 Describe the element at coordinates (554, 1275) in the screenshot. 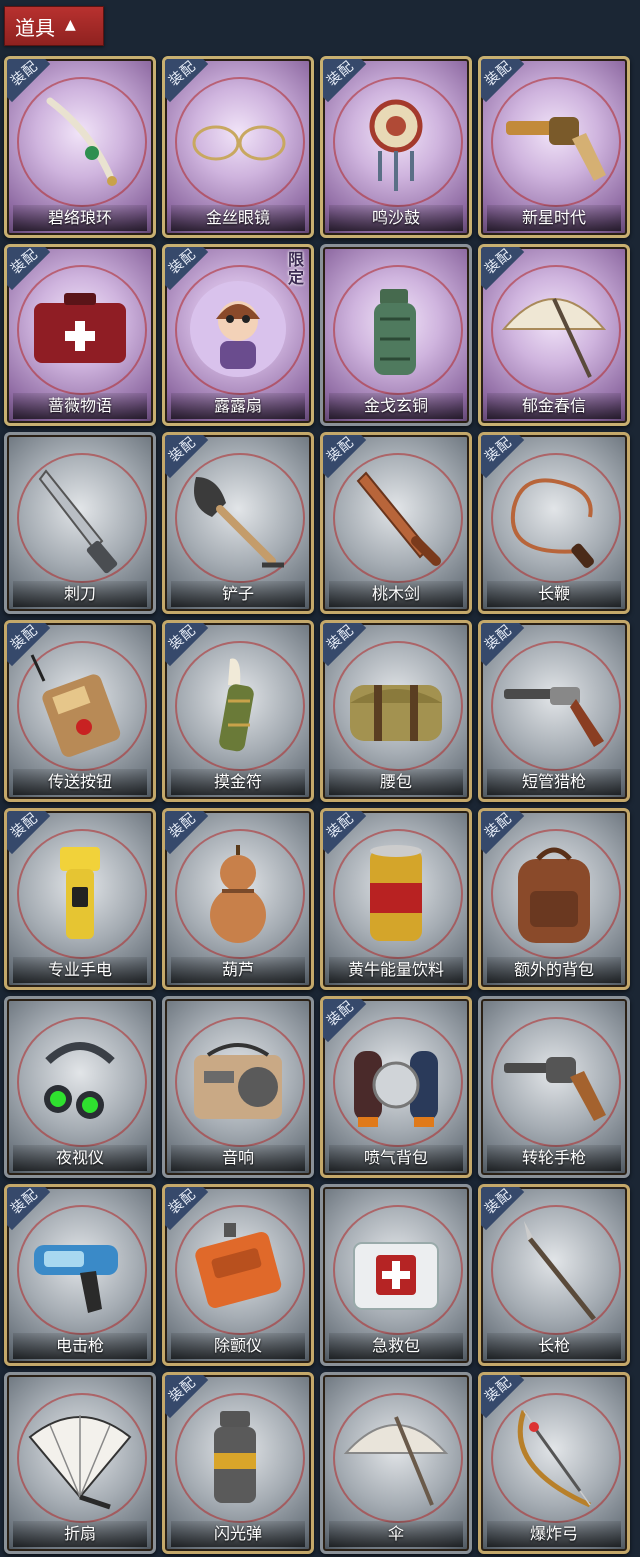

I see `item-card: 装配长枪` at that location.